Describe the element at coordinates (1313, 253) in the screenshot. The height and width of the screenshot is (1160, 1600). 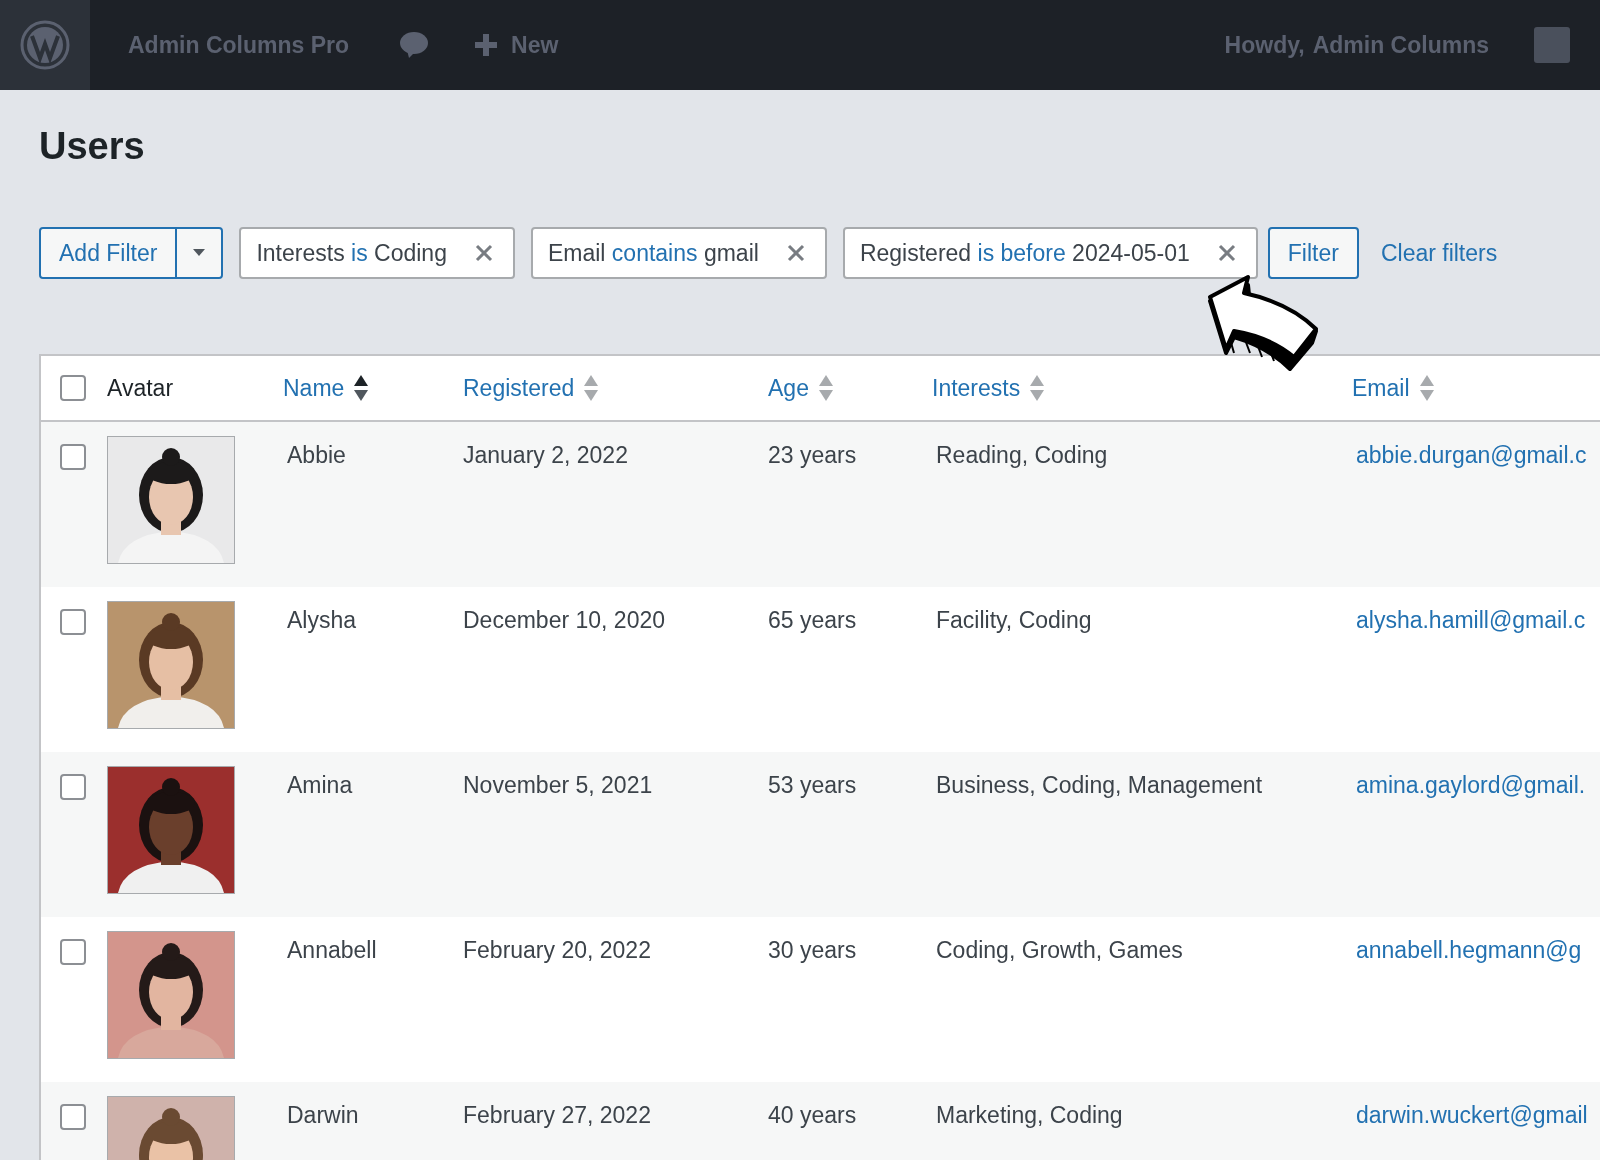
I see `filter-button: Filter` at that location.